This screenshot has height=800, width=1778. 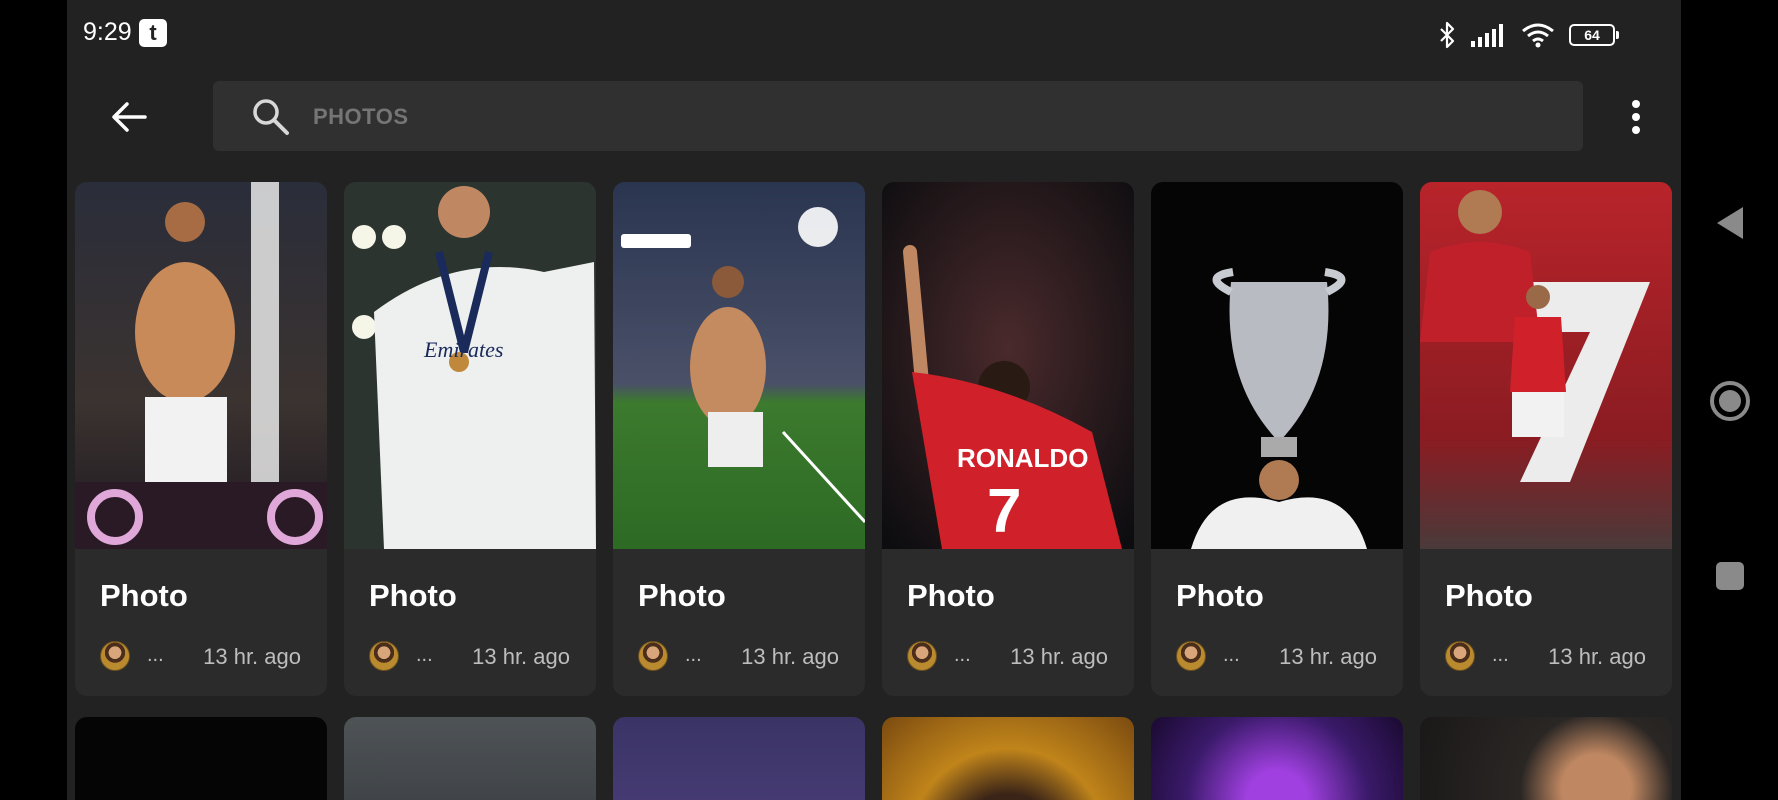 I want to click on search-bar, so click(x=898, y=116).